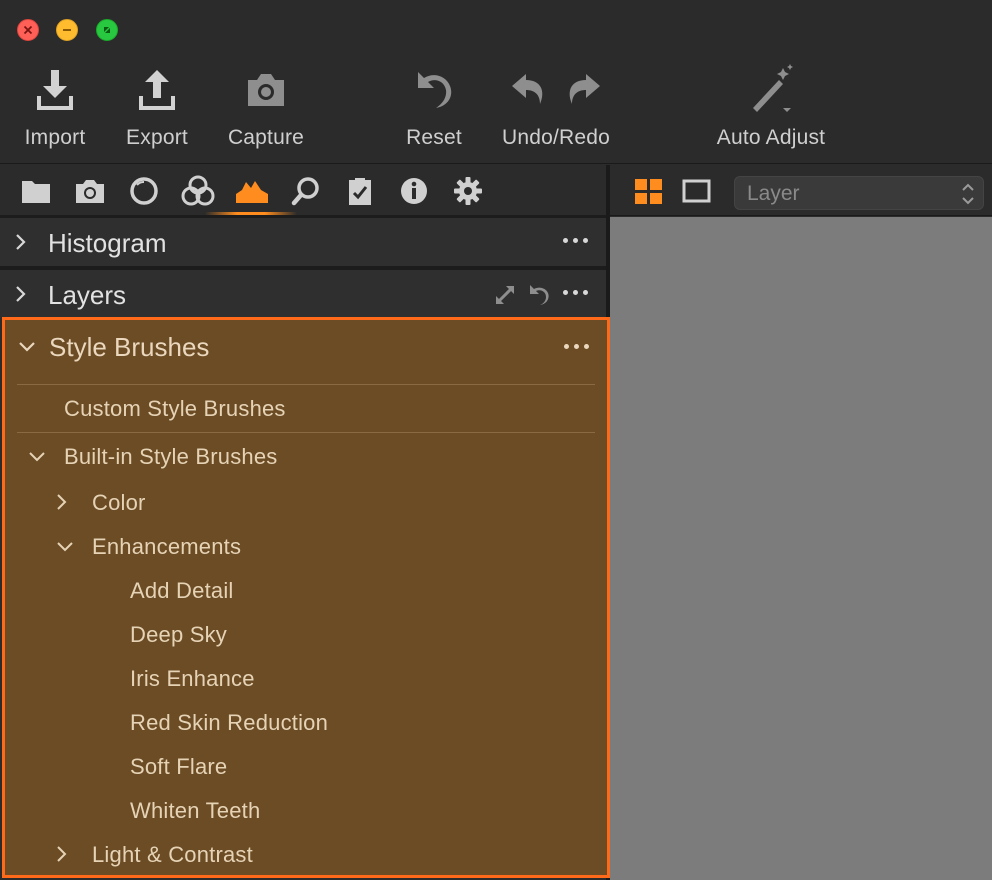 The height and width of the screenshot is (880, 992). What do you see at coordinates (119, 503) in the screenshot?
I see `color-group-item: Color` at bounding box center [119, 503].